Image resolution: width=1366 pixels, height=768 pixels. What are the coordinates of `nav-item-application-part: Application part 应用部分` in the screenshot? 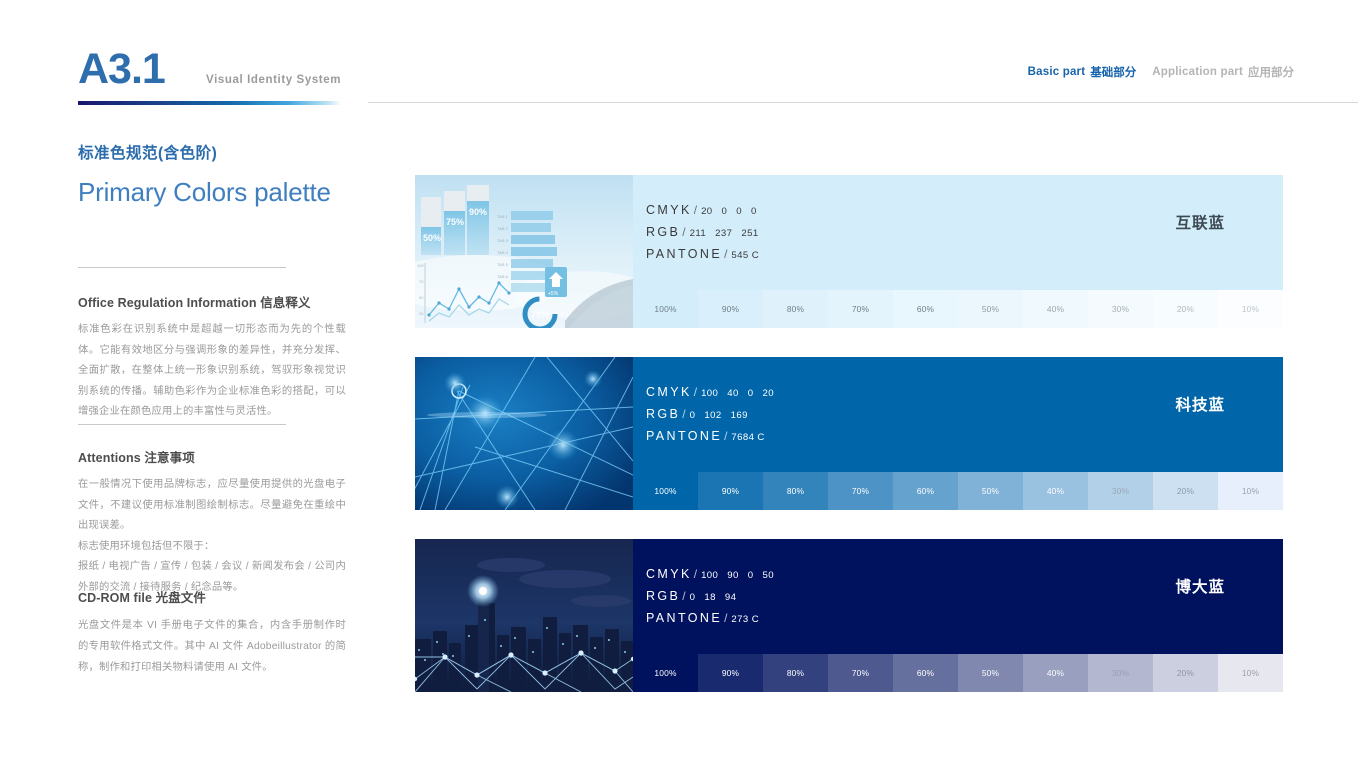 It's located at (1223, 72).